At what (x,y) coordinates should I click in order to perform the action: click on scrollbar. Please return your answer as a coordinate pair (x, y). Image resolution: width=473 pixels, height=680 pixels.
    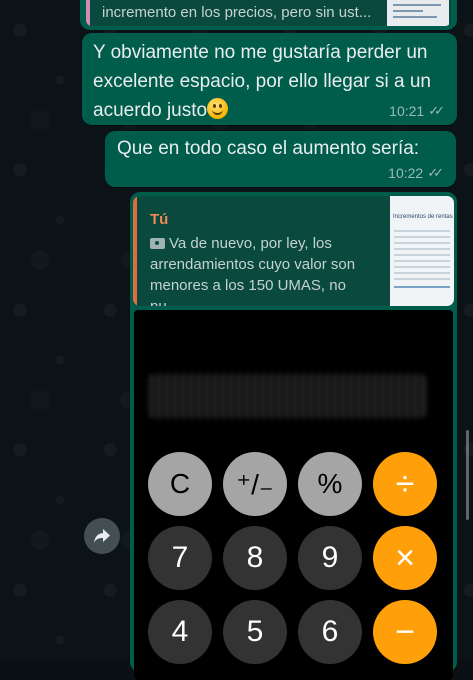
    Looking at the image, I should click on (467, 475).